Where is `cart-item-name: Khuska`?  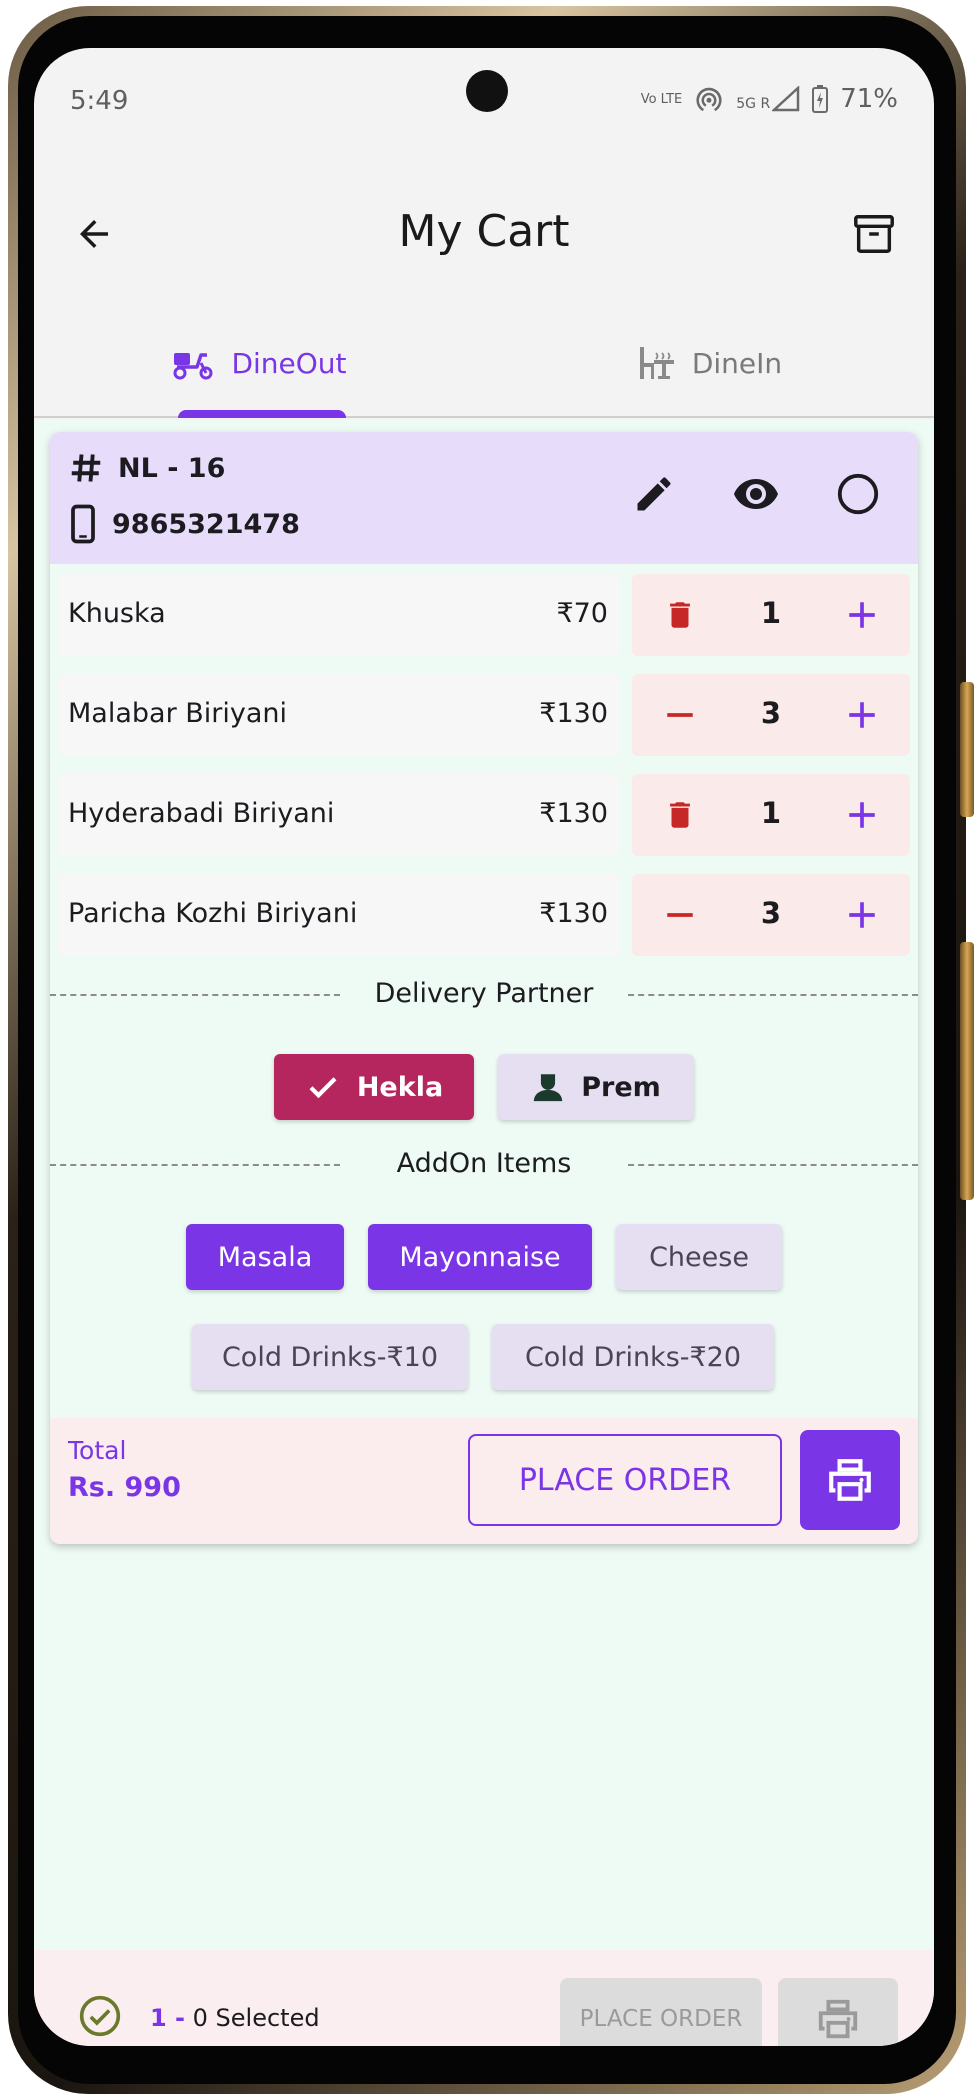 cart-item-name: Khuska is located at coordinates (117, 613).